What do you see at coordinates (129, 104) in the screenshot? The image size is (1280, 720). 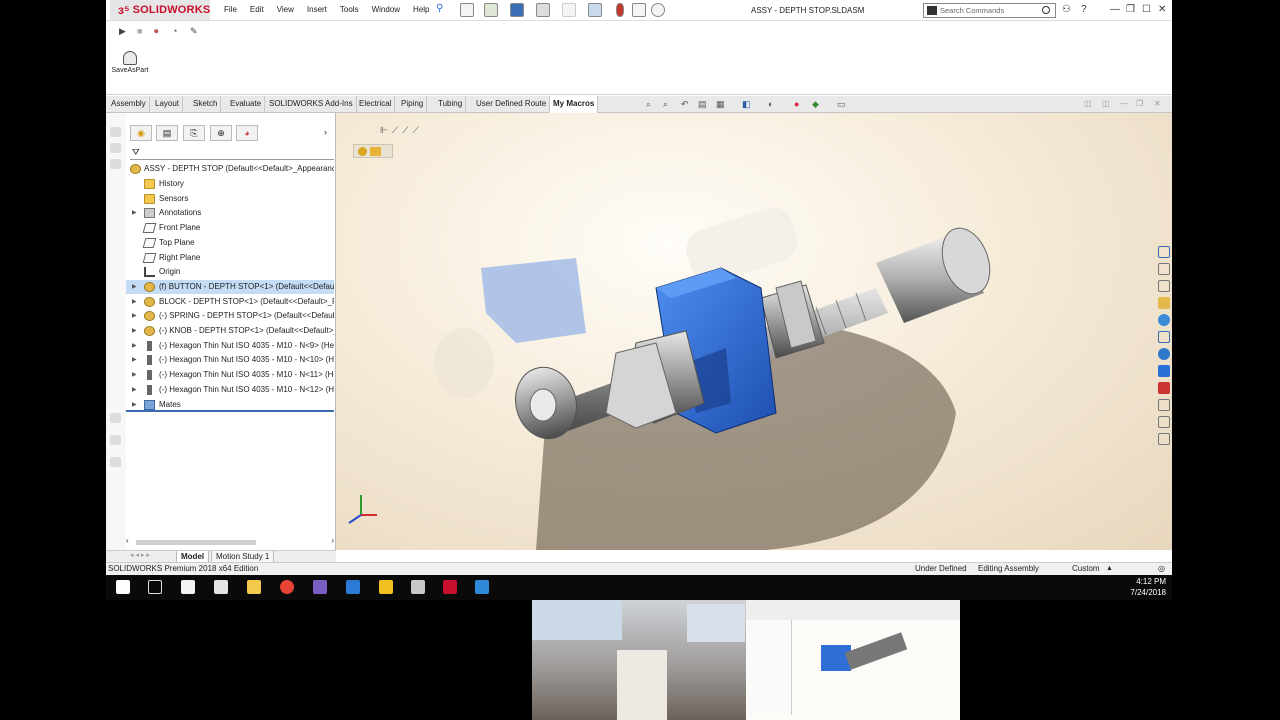 I see `tab-assembly: Assembly` at bounding box center [129, 104].